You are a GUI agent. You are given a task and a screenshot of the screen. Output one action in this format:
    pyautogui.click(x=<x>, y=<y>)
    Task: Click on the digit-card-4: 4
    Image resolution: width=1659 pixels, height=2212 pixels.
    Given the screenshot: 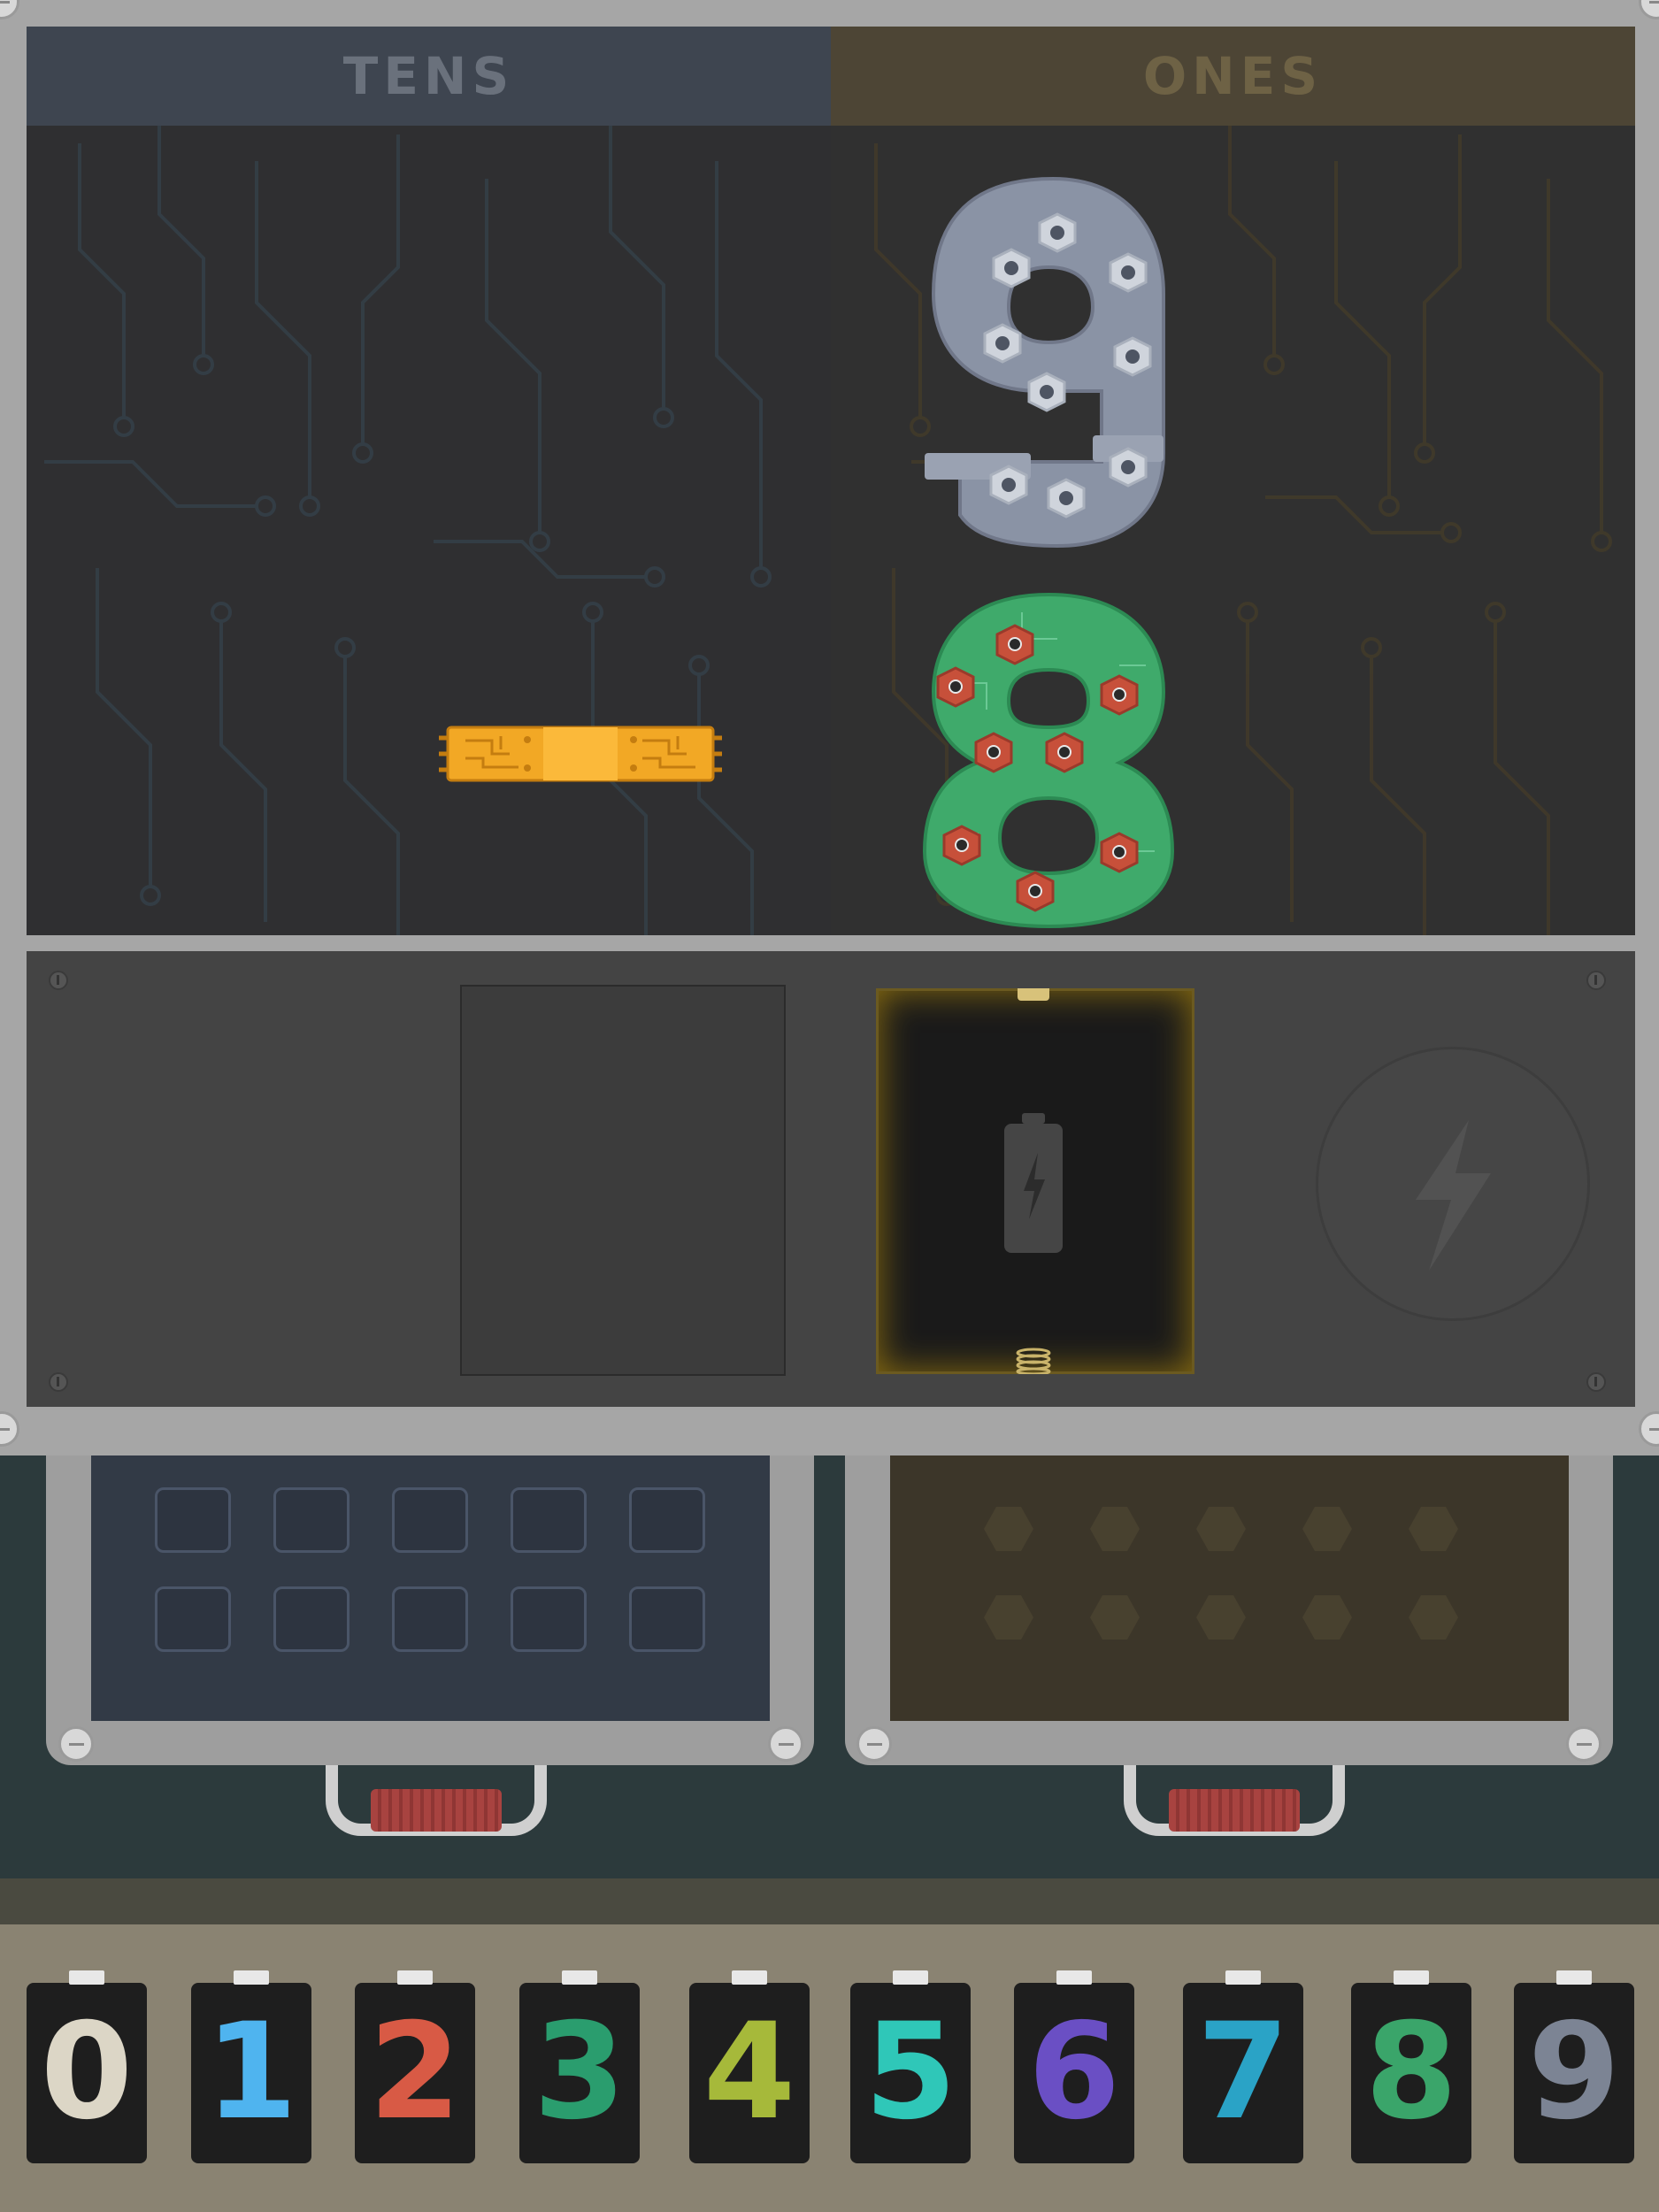 What is the action you would take?
    pyautogui.click(x=750, y=2067)
    